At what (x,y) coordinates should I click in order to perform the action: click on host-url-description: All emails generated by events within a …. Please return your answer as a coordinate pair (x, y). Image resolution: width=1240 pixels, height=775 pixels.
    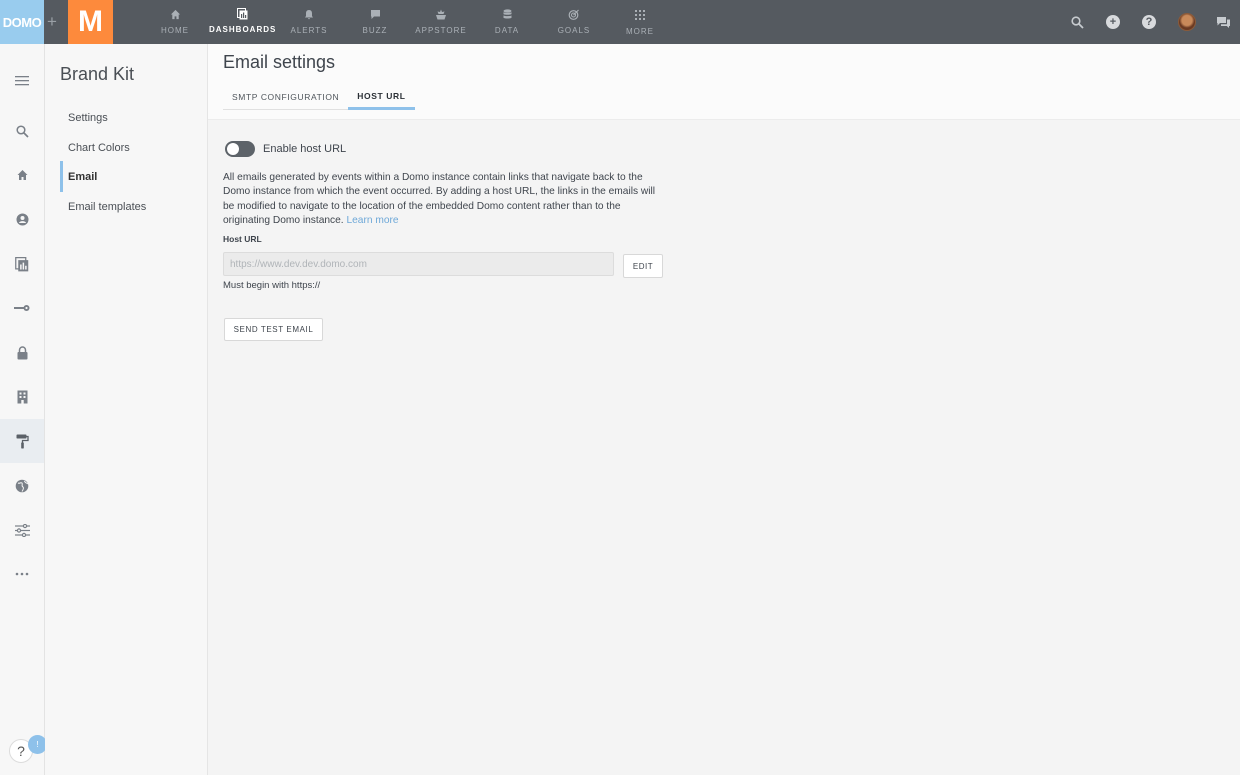
    Looking at the image, I should click on (443, 199).